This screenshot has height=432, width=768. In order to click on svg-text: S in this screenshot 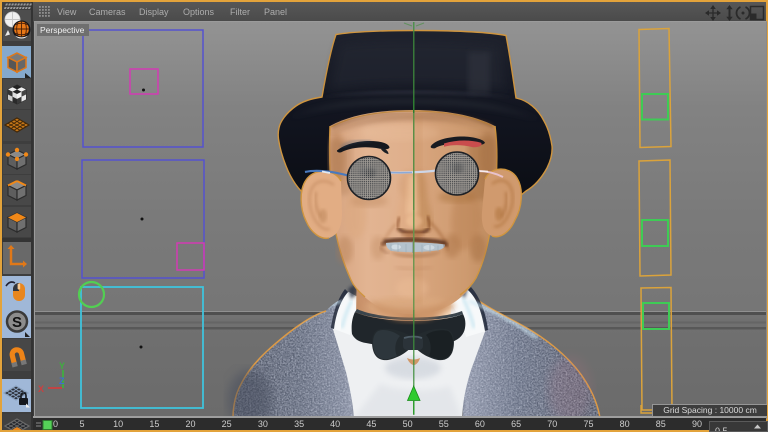, I will do `click(17, 322)`.